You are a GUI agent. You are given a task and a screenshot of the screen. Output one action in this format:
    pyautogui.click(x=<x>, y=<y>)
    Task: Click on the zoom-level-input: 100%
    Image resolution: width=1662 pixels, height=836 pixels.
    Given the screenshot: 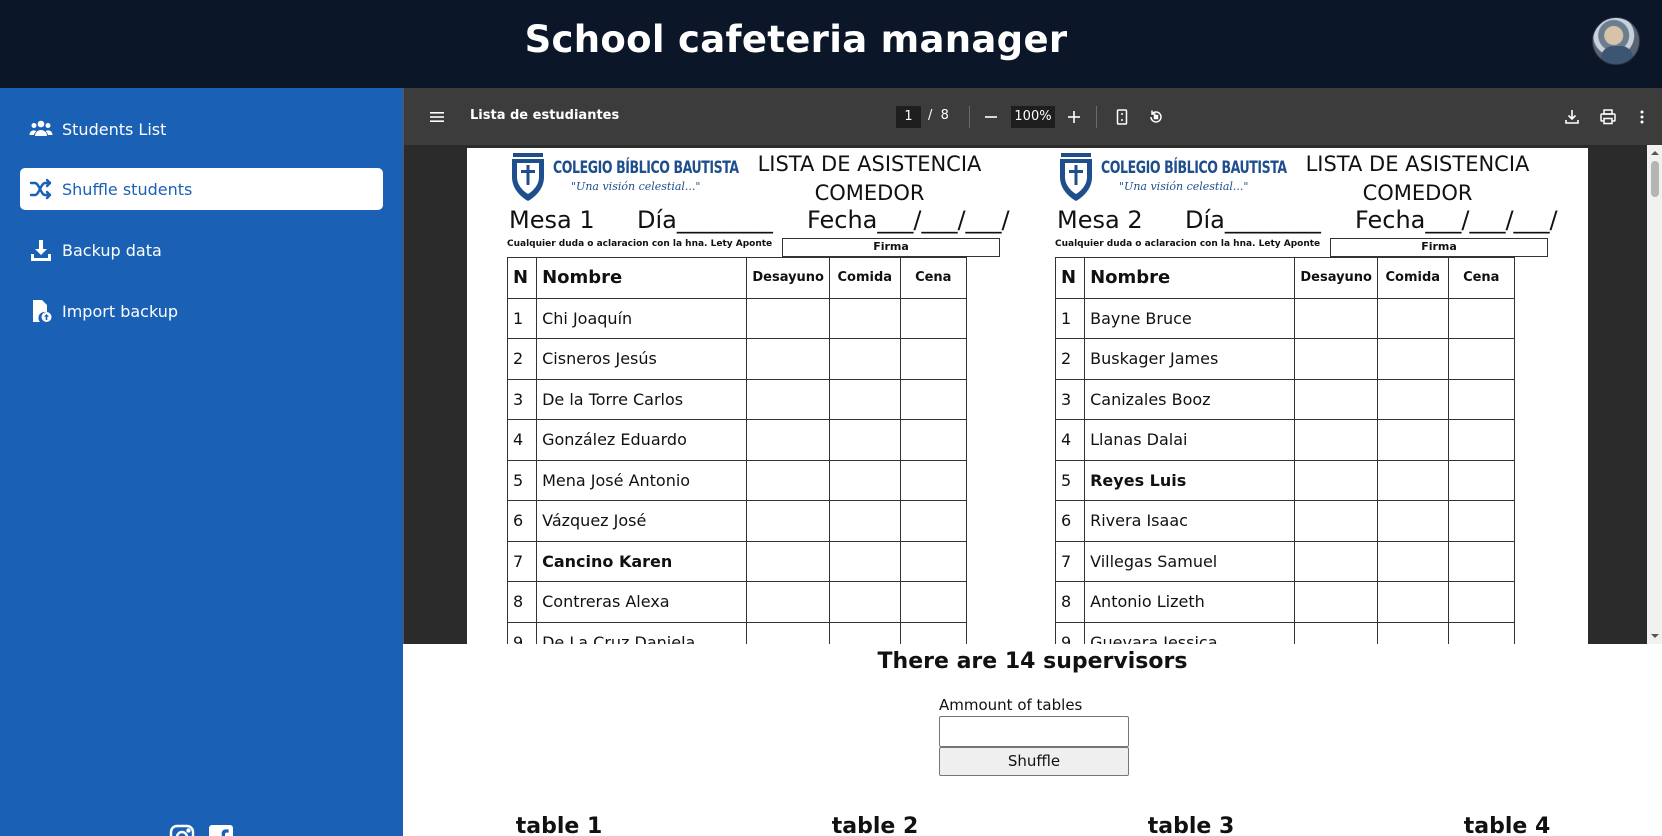 What is the action you would take?
    pyautogui.click(x=1033, y=117)
    